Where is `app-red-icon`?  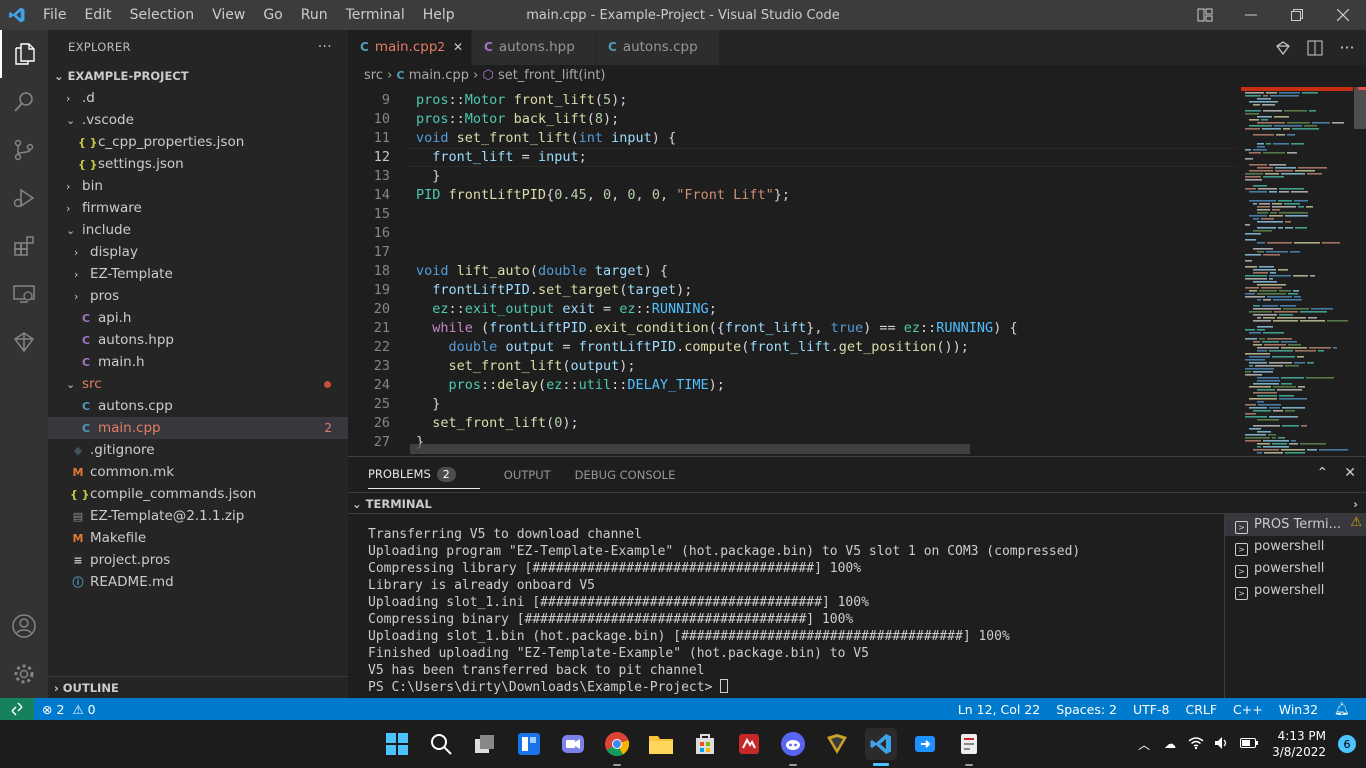
app-red-icon is located at coordinates (749, 744).